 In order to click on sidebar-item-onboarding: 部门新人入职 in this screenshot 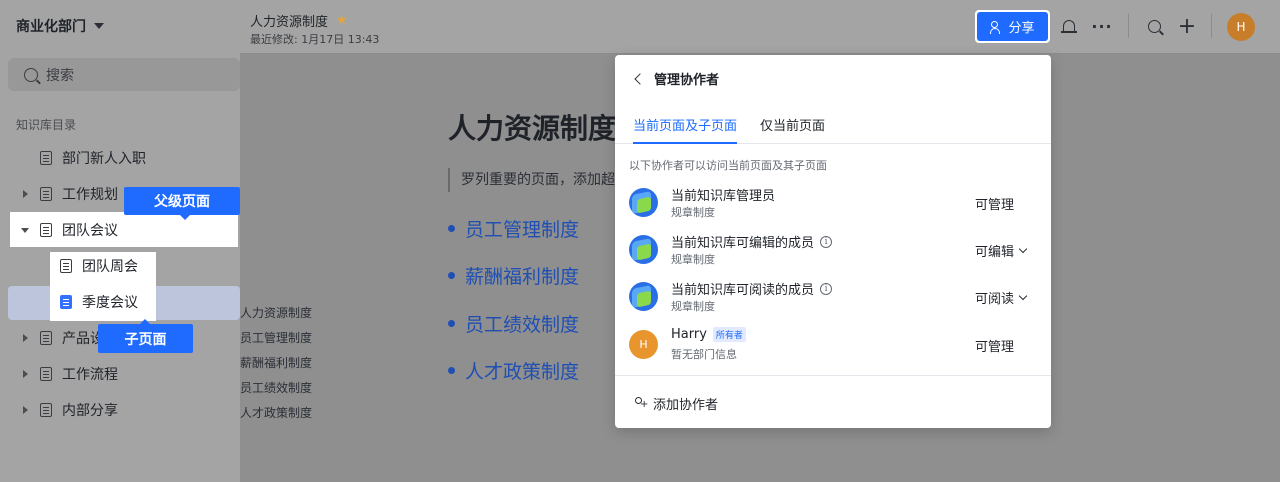, I will do `click(82, 158)`.